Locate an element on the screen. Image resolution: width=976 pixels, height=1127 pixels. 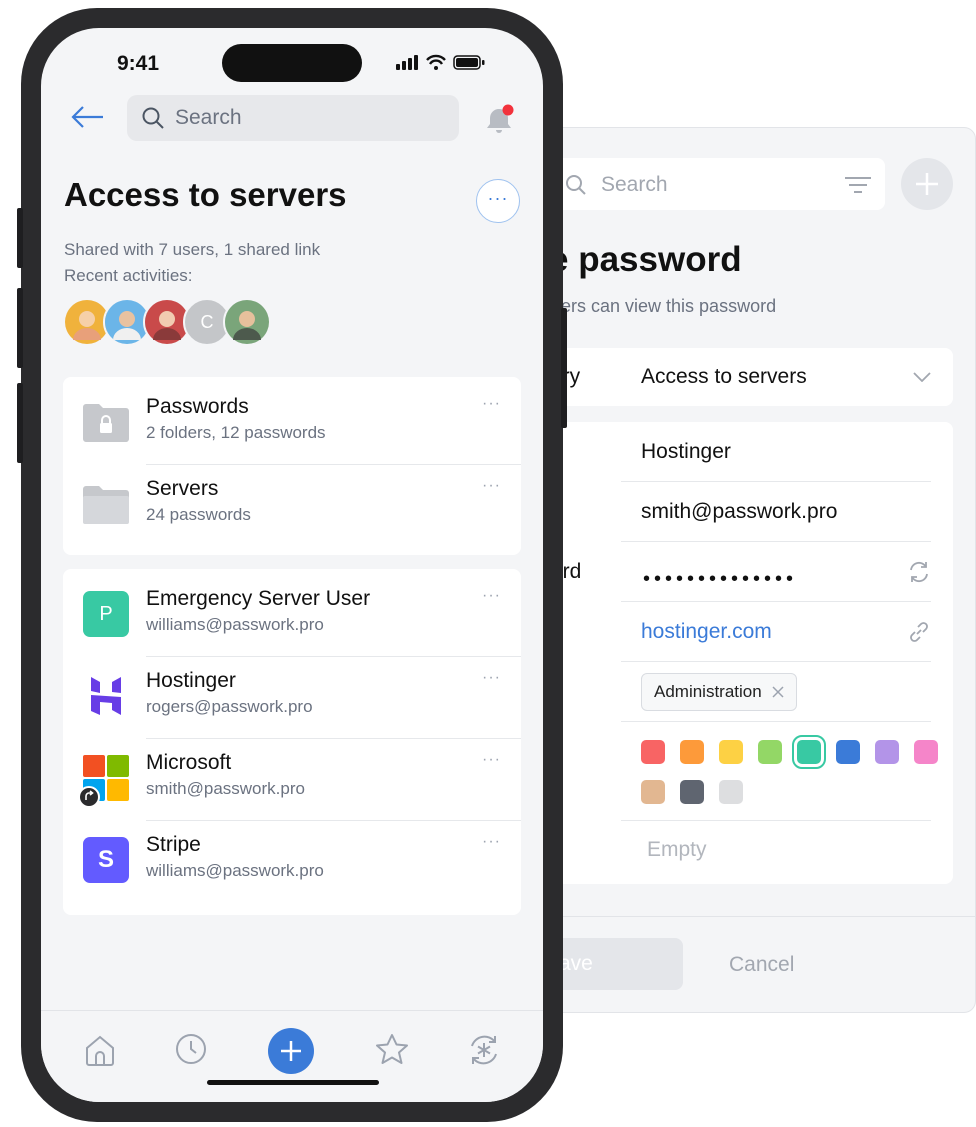
user-photo-icon is located at coordinates (247, 322).